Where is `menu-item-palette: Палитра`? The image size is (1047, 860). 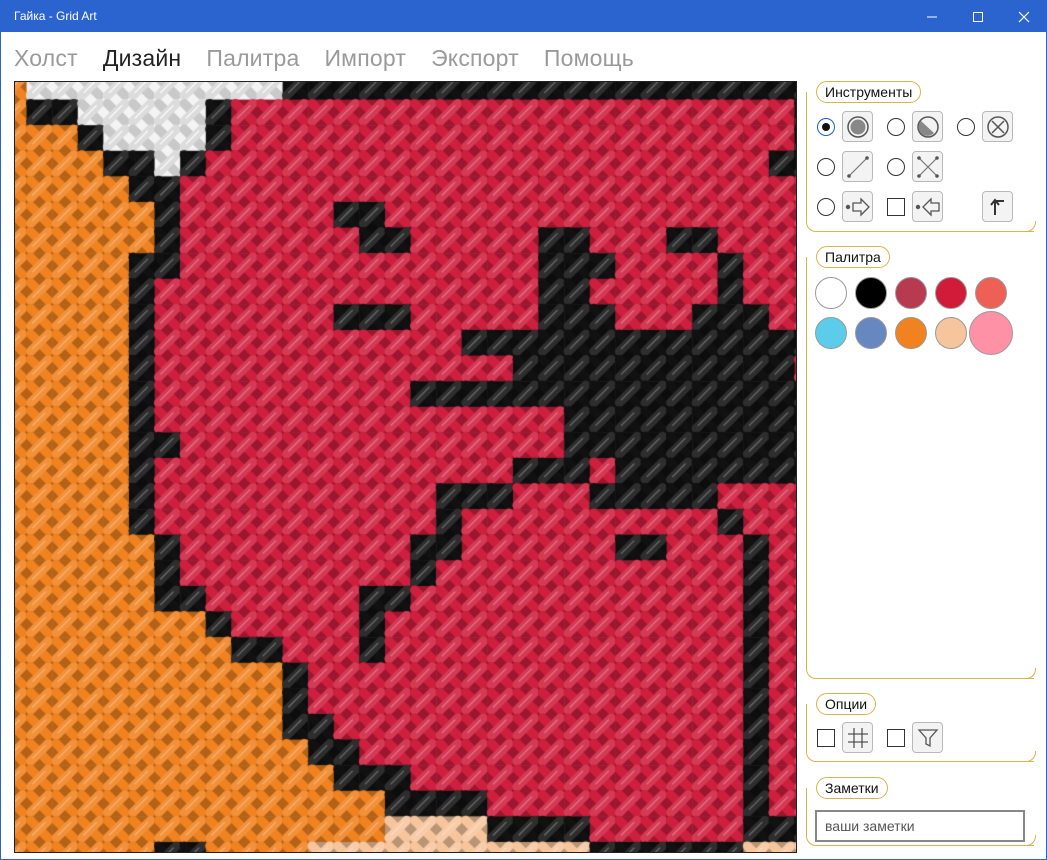
menu-item-palette: Палитра is located at coordinates (252, 58).